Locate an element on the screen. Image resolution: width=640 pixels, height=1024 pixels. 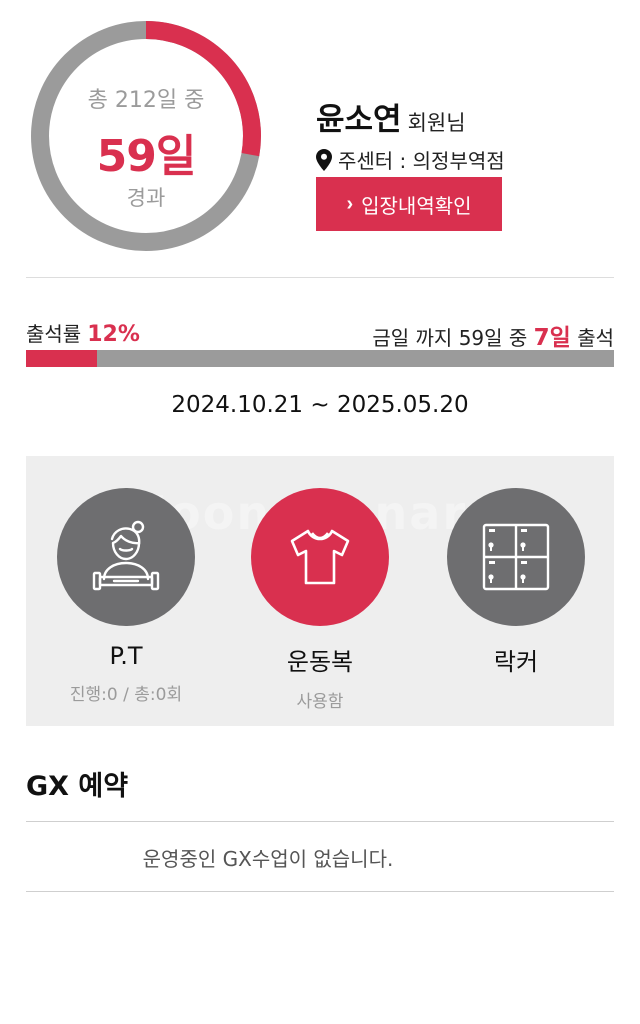
service-label: 운동복 is located at coordinates (320, 662).